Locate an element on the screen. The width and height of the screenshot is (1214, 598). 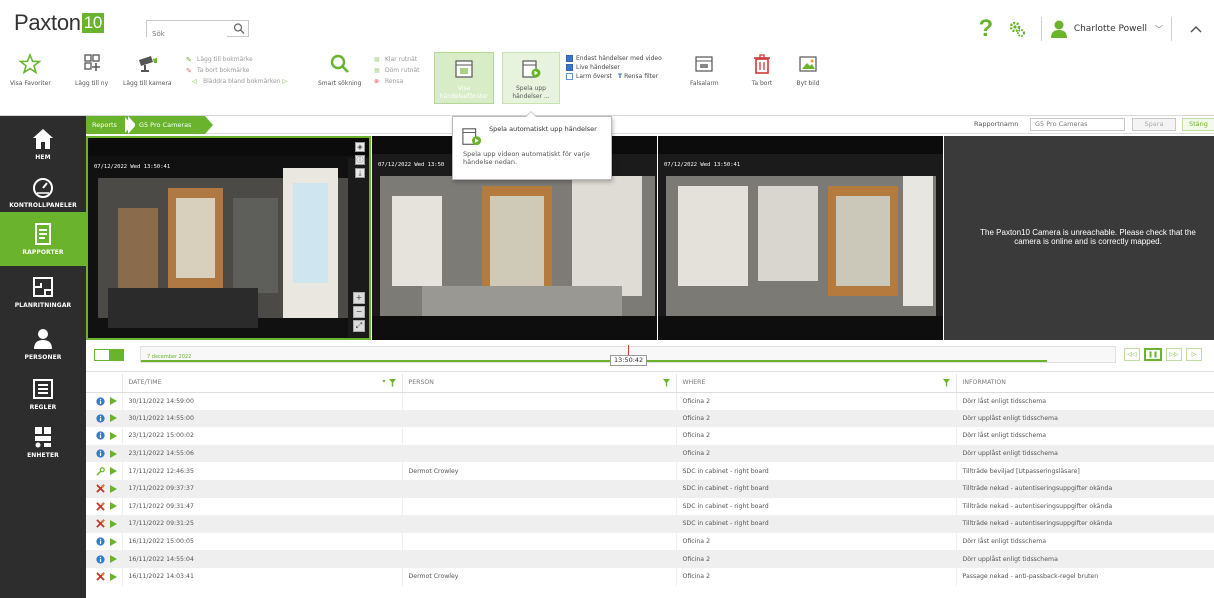
cell-datetime: 23/11/2022 15:00:02 is located at coordinates (262, 436).